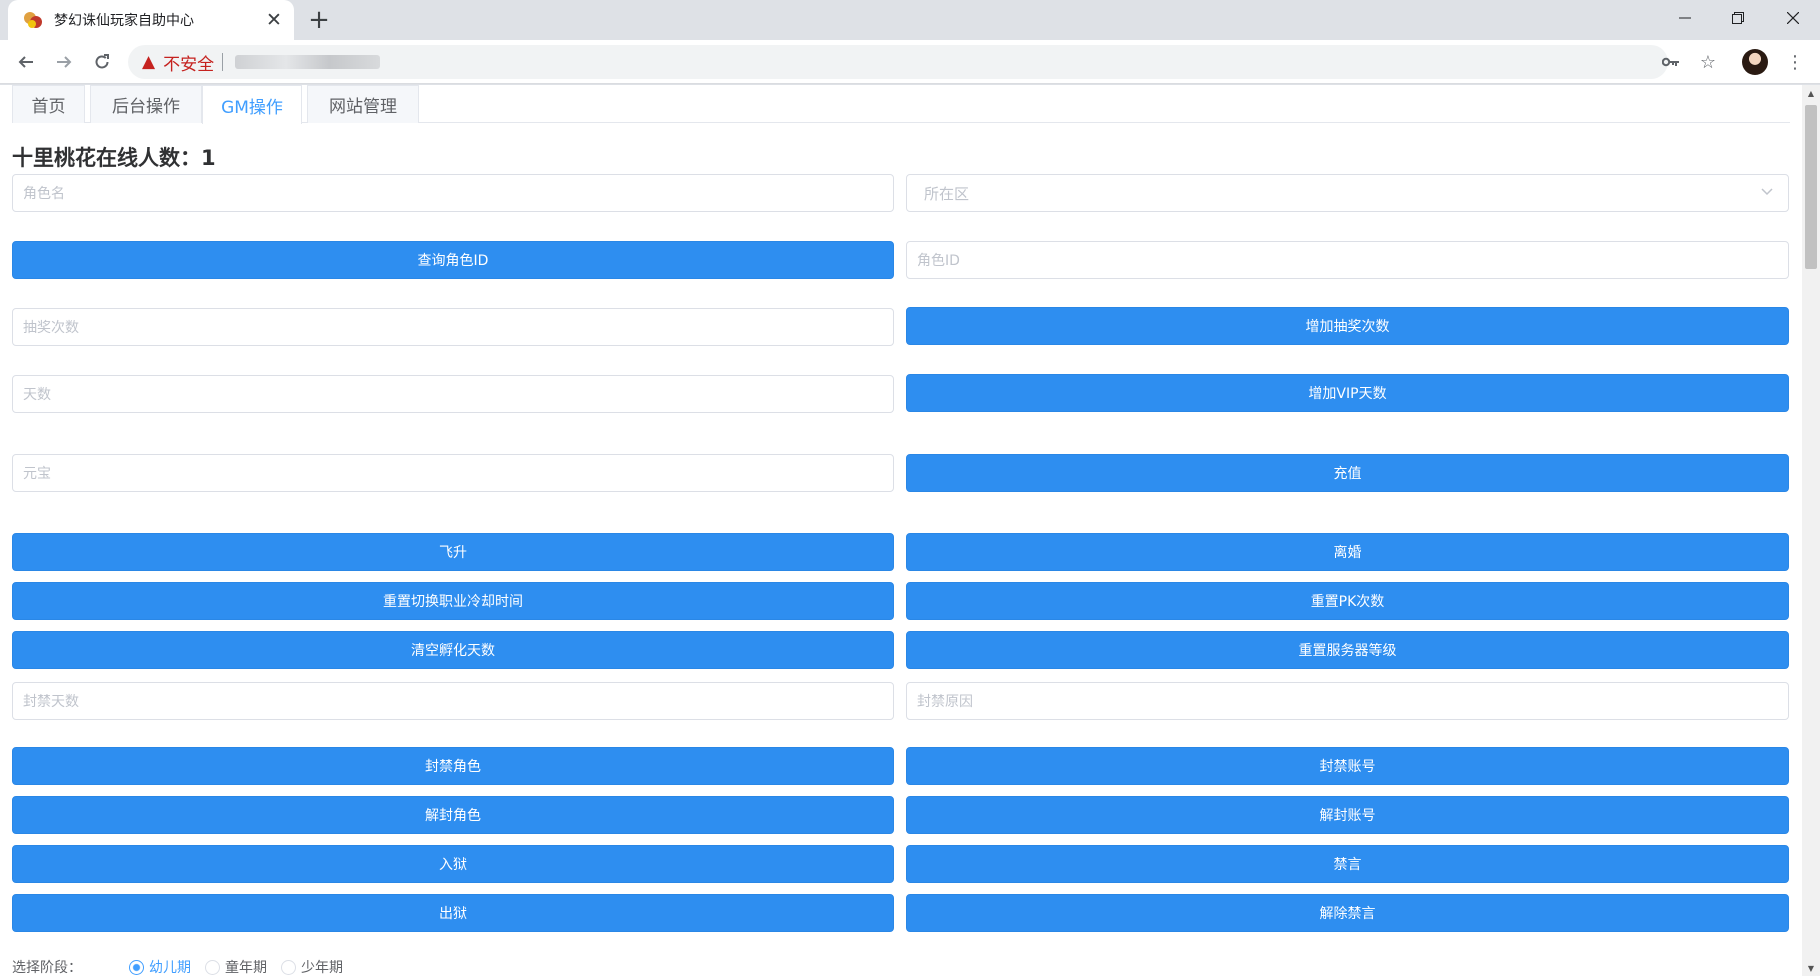 The width and height of the screenshot is (1820, 976). Describe the element at coordinates (453, 701) in the screenshot. I see `ban-days-input: 封禁天数` at that location.